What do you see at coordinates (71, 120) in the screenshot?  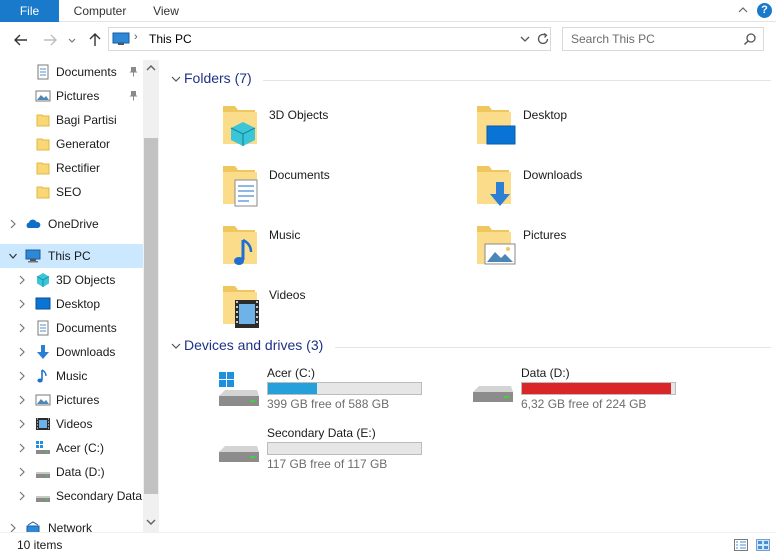 I see `sidebar-item-bagi-partisi: Bagi Partisi` at bounding box center [71, 120].